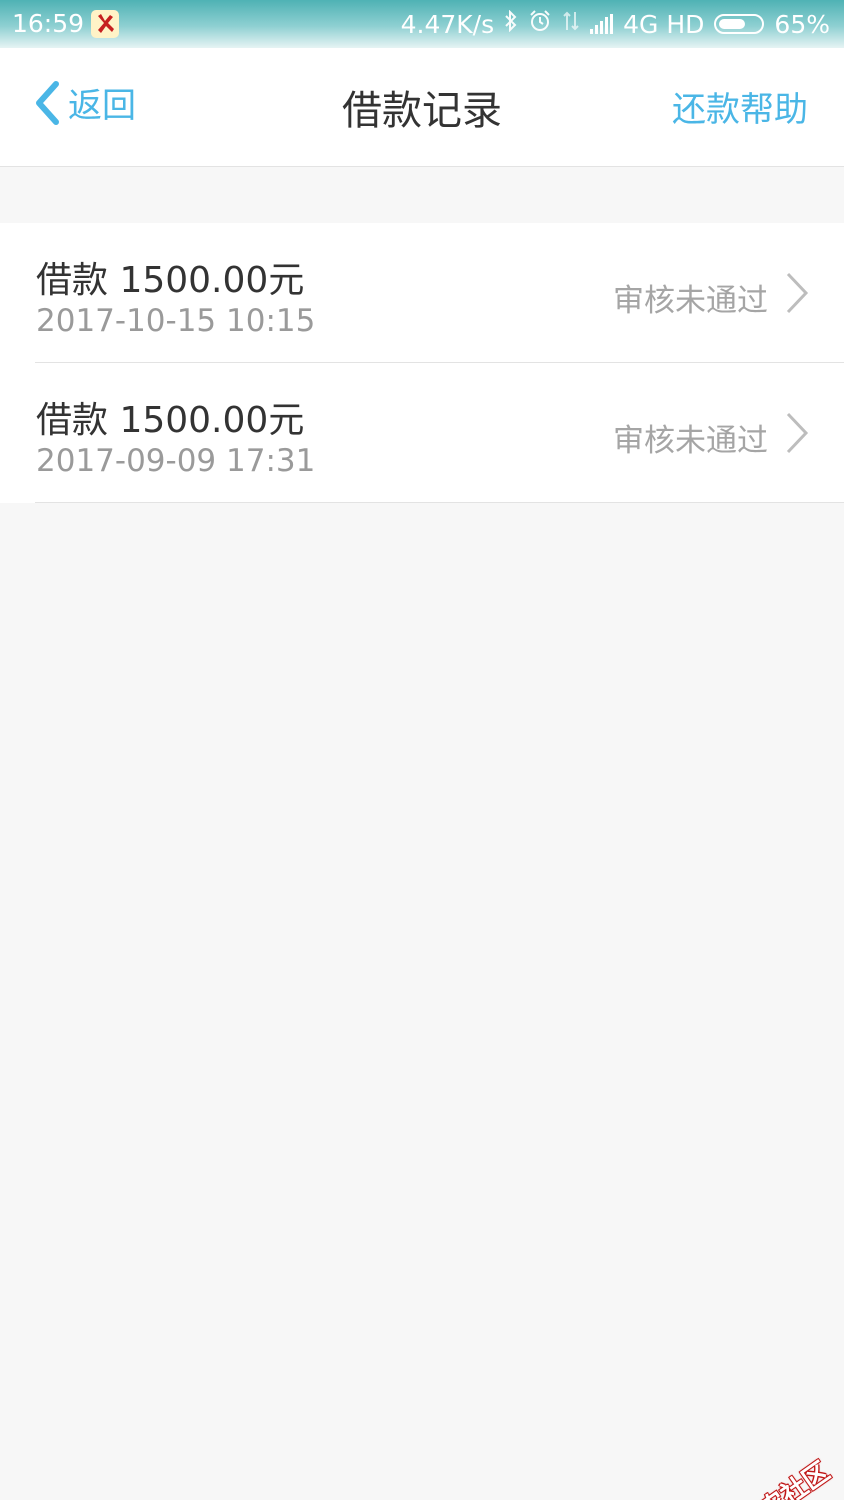  Describe the element at coordinates (802, 24) in the screenshot. I see `battery-percent: 65%` at that location.